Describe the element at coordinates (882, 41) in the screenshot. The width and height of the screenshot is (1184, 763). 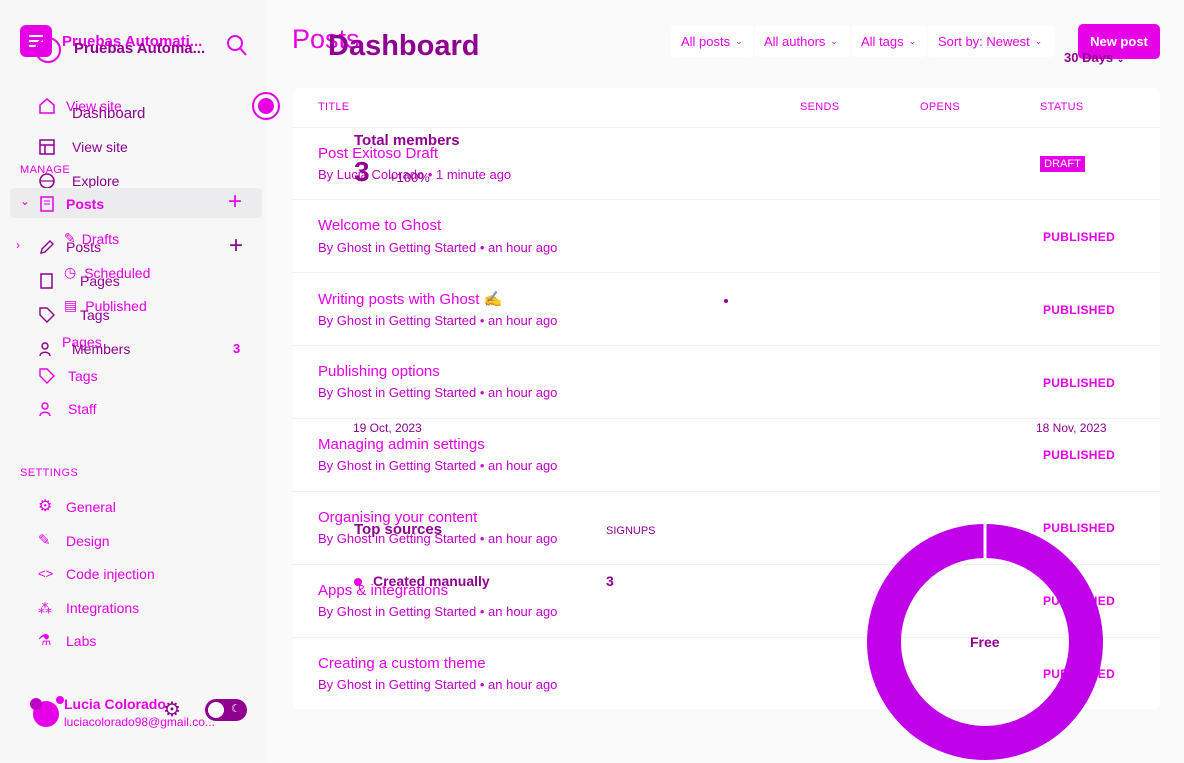
I see `filter-all-tags-label: All tags` at that location.